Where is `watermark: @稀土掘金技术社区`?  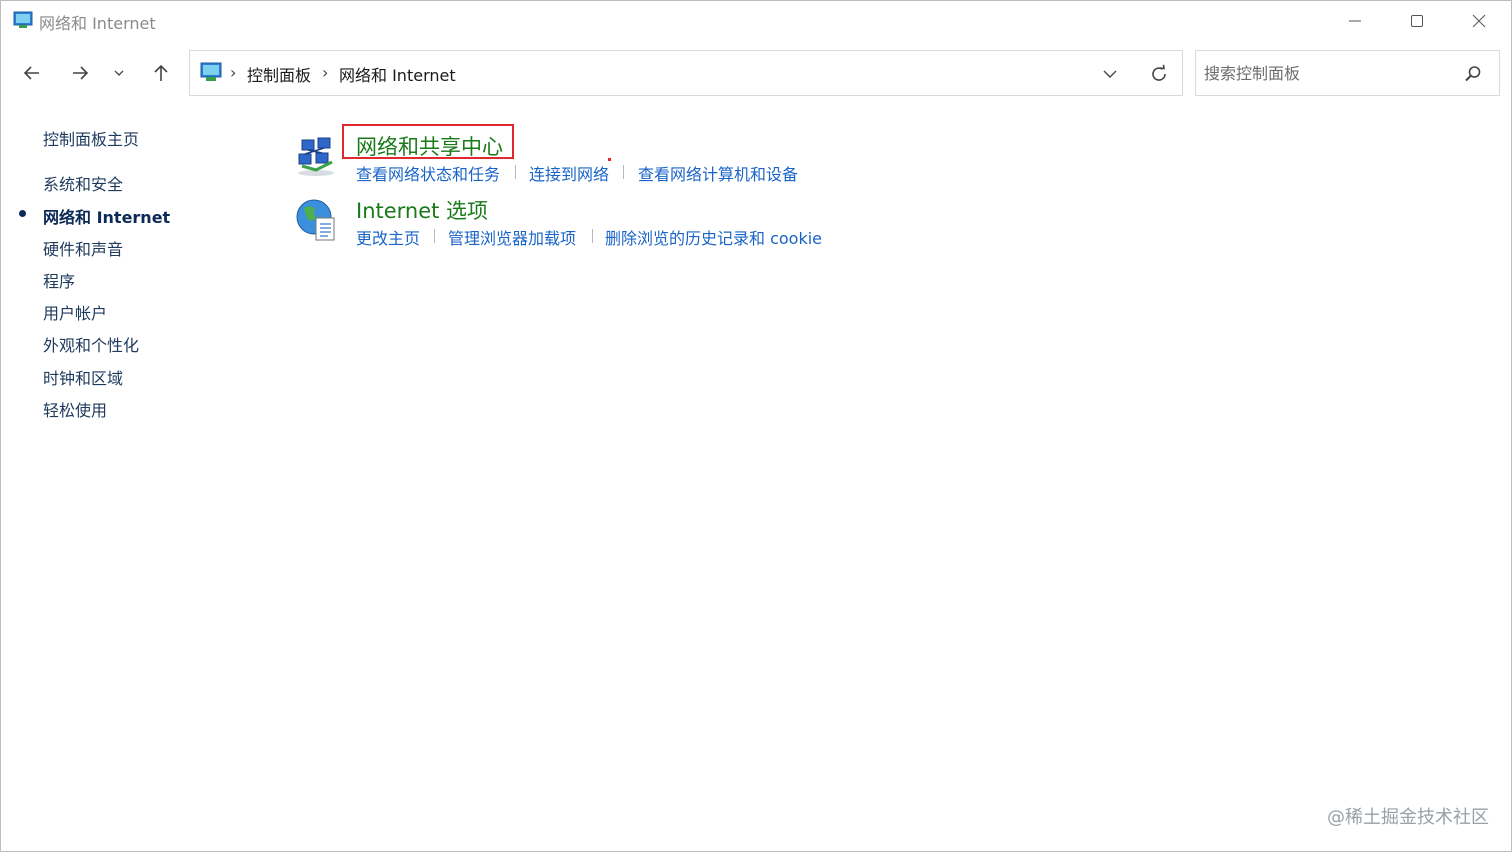
watermark: @稀土掘金技术社区 is located at coordinates (1408, 817).